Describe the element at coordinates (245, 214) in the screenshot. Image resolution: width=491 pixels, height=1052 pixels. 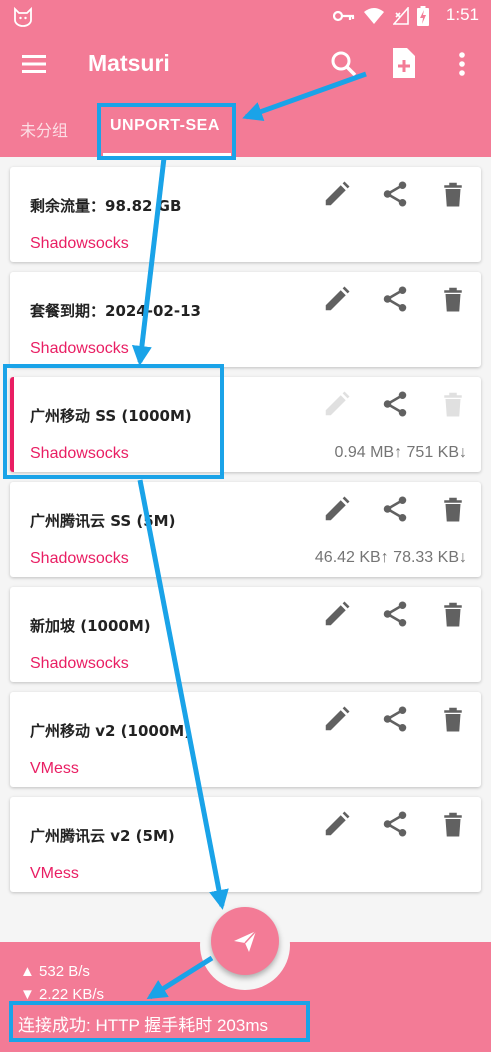
I see `profile-card: 剩余流量：98.82 GB Shadowsocks` at that location.